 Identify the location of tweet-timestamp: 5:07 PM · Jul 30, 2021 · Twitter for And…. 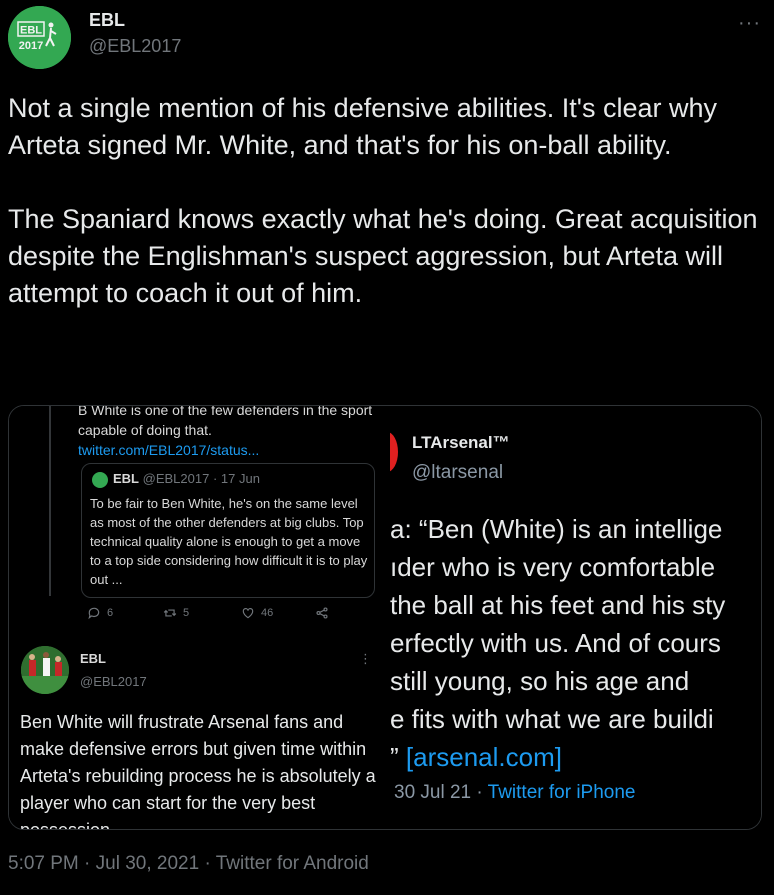
(188, 864).